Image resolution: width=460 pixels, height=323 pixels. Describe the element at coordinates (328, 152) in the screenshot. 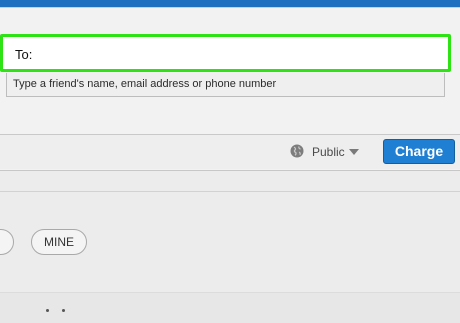

I see `audience-selector: Public` at that location.